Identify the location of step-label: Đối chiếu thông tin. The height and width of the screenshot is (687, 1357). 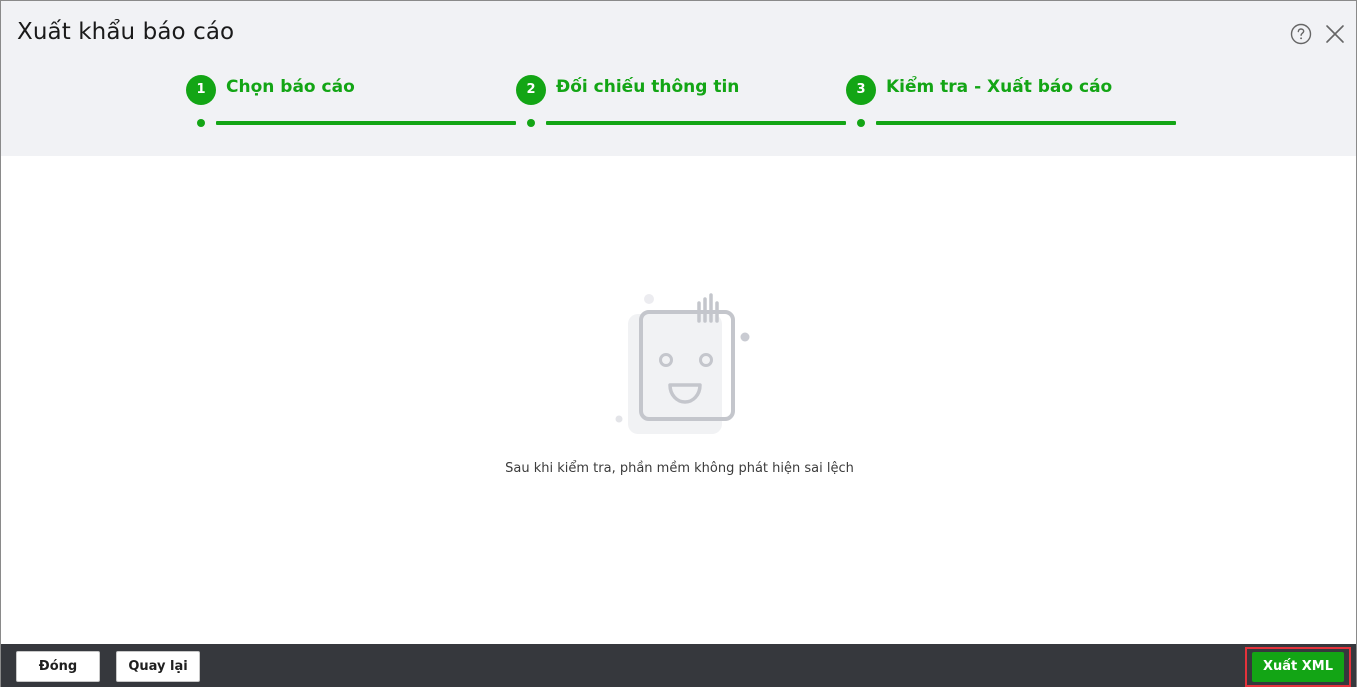
(648, 87).